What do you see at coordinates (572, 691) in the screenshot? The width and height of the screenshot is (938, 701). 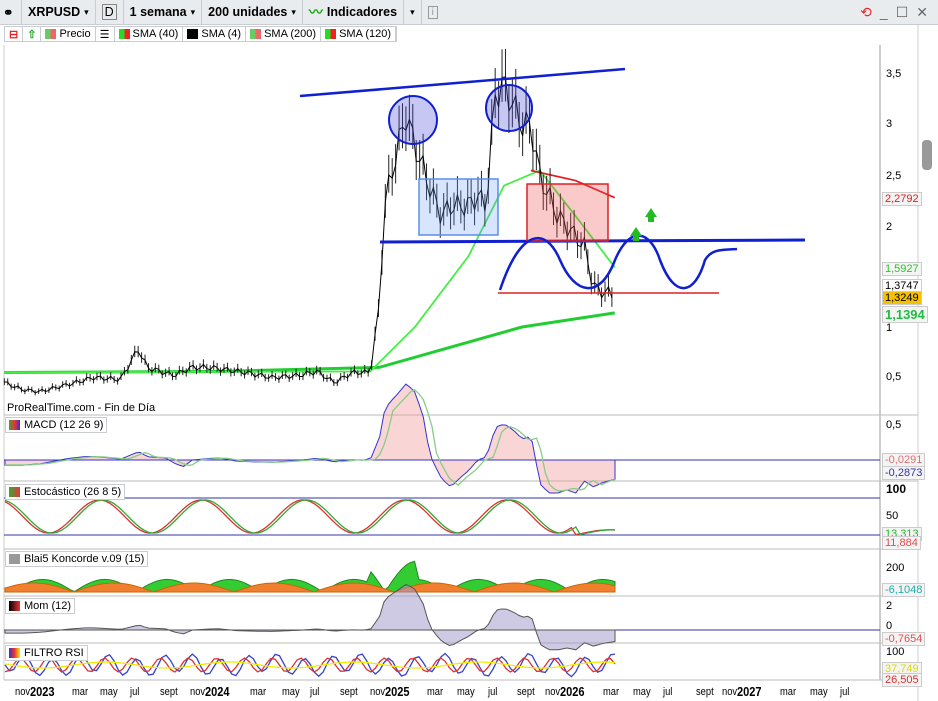 I see `time-tick: 2026` at bounding box center [572, 691].